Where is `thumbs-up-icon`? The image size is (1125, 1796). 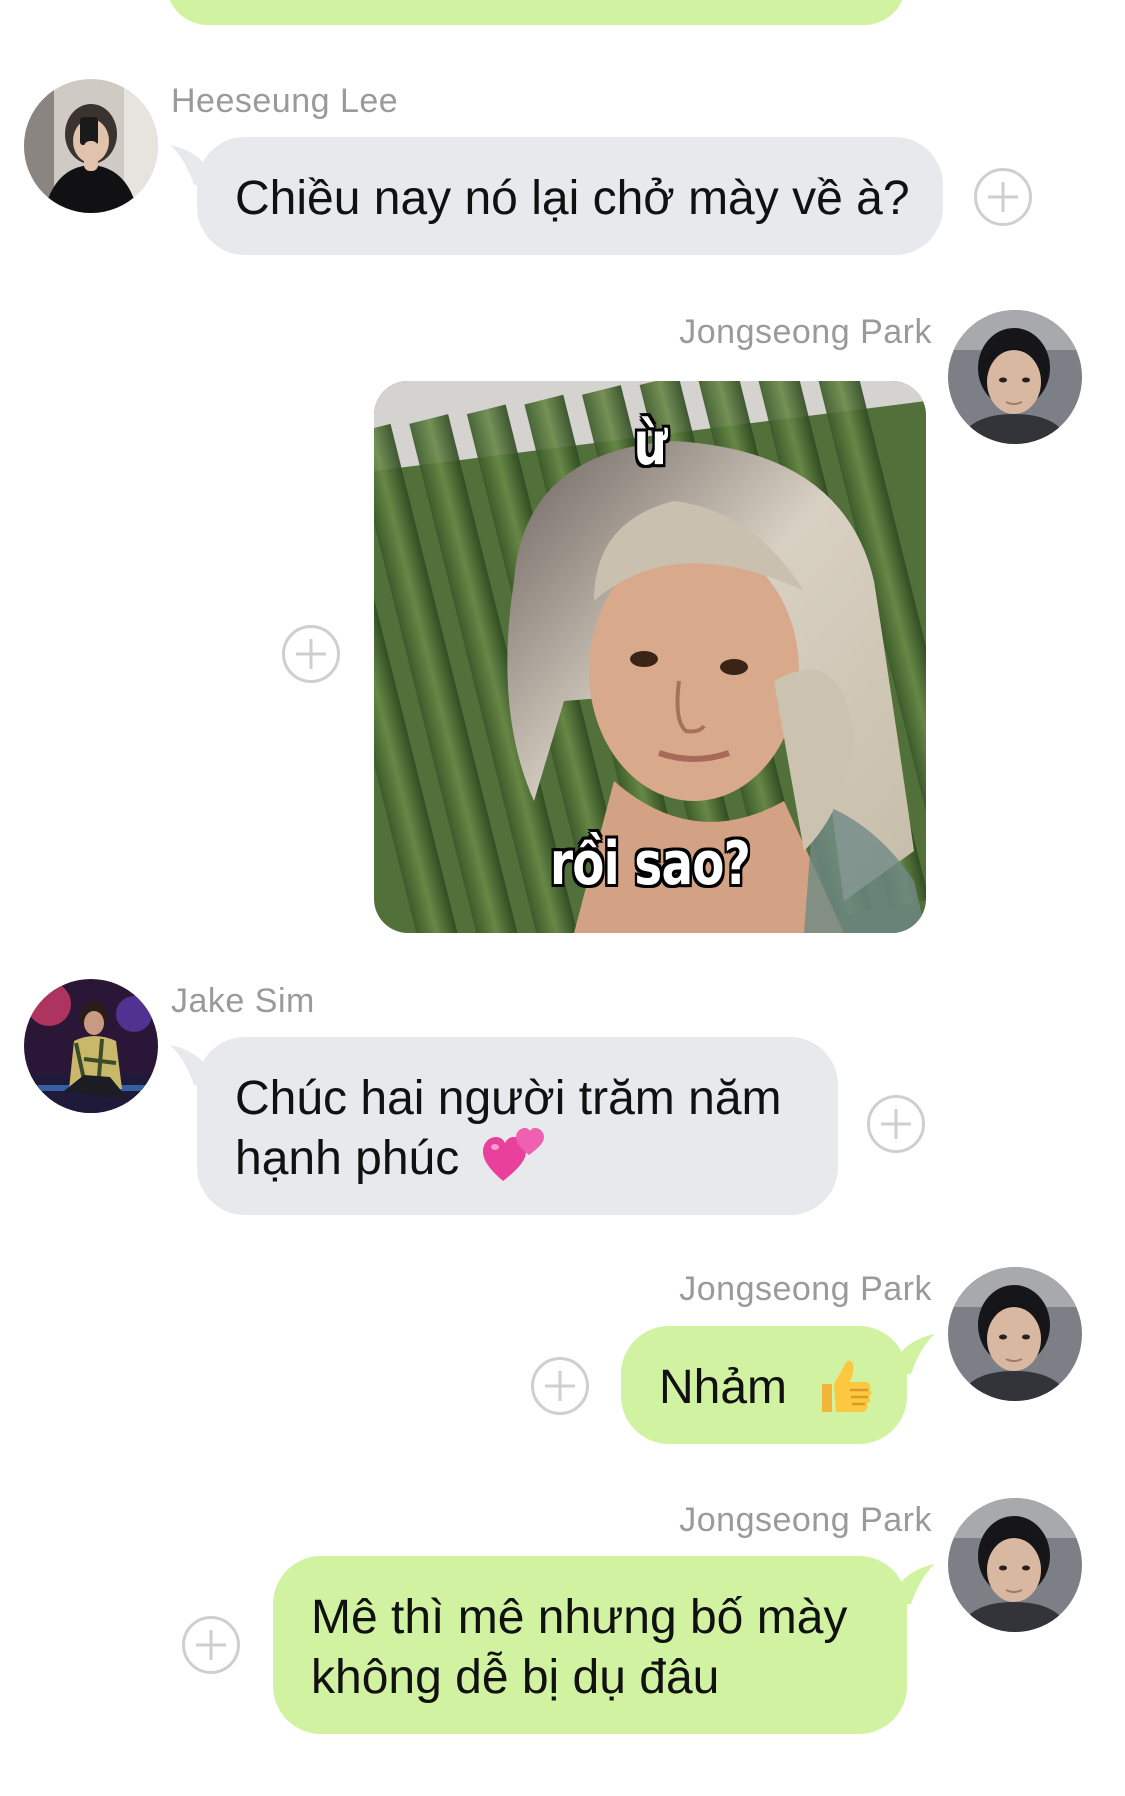 thumbs-up-icon is located at coordinates (847, 1386).